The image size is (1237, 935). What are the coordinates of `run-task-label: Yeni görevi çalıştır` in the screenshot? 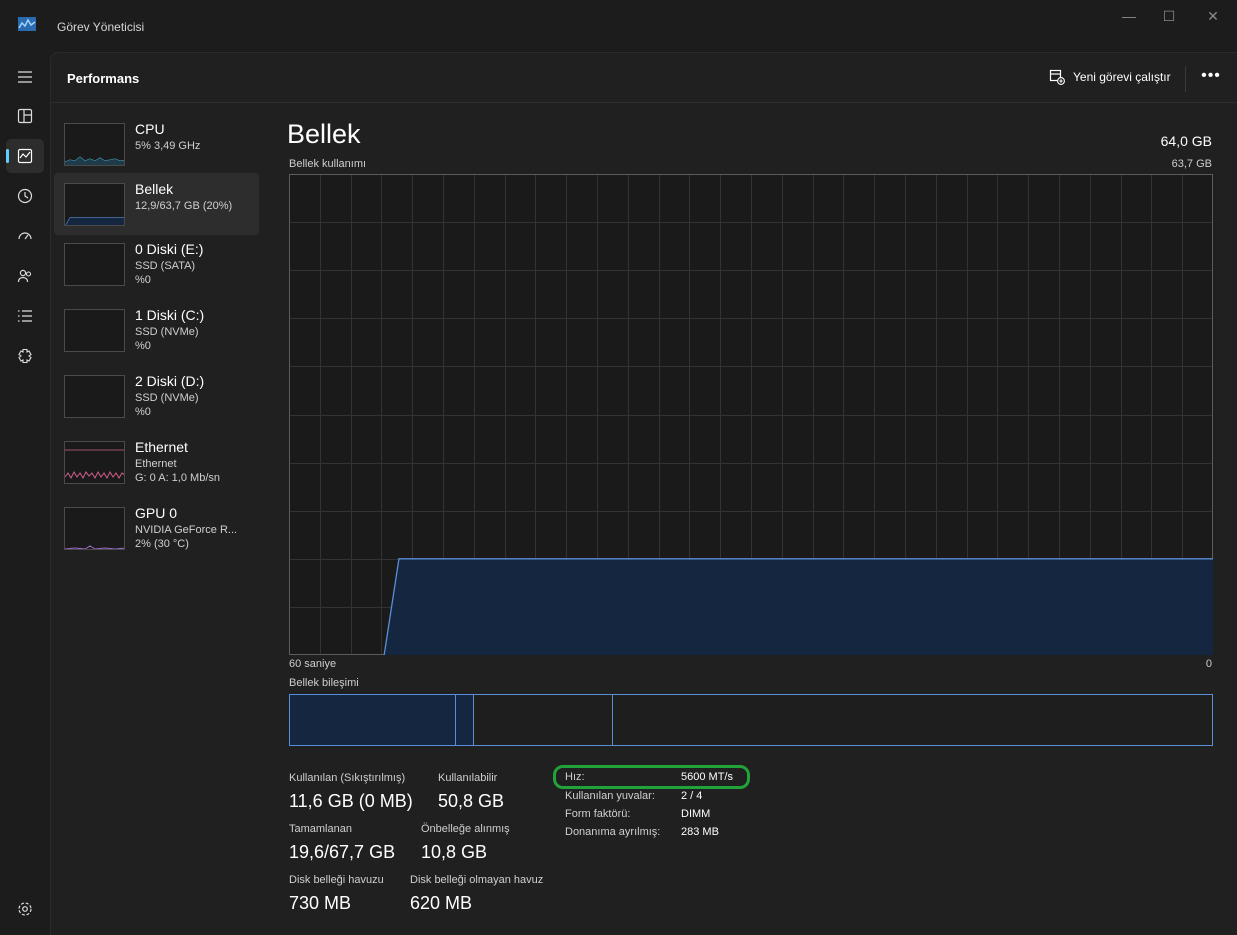 It's located at (1122, 77).